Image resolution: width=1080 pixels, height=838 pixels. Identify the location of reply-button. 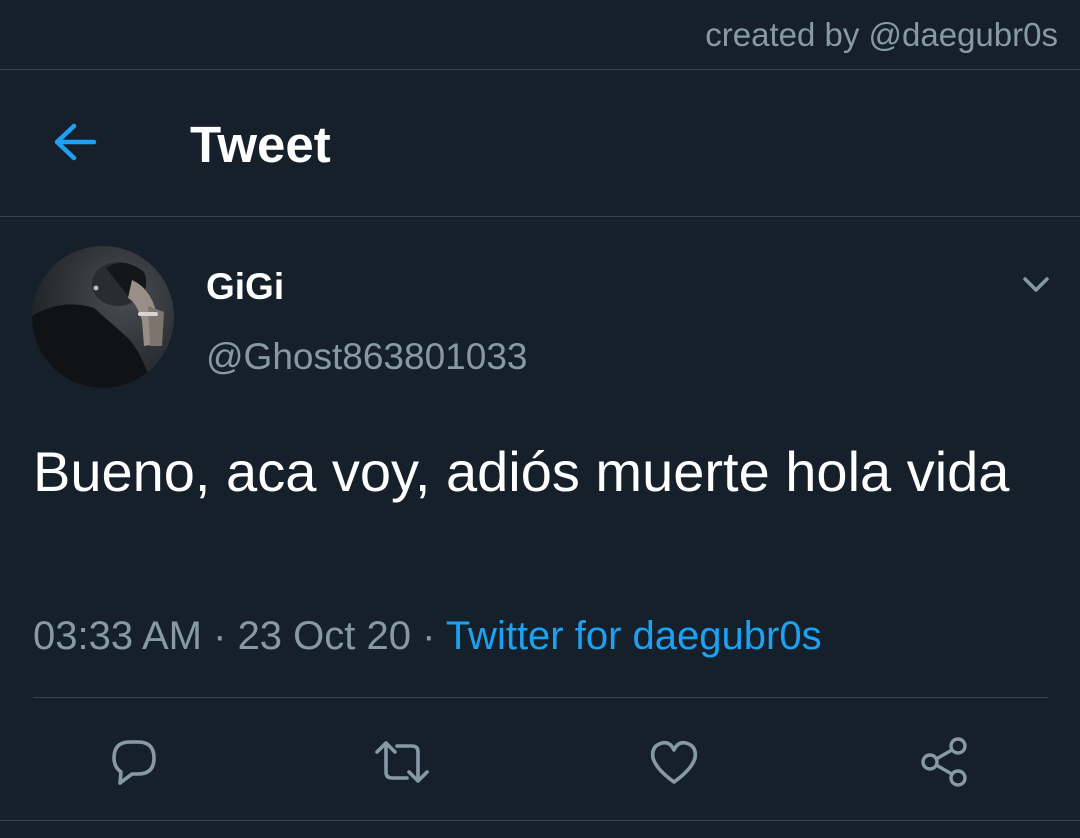
(134, 764).